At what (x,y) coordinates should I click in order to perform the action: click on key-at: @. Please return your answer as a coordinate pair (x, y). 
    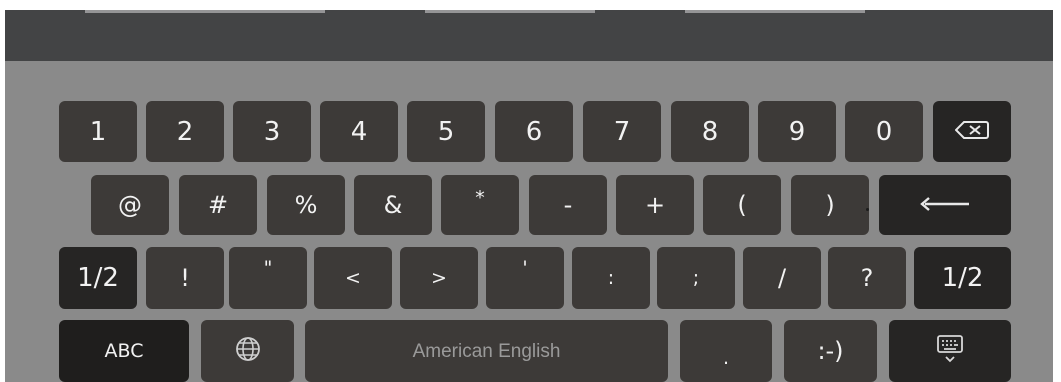
    Looking at the image, I should click on (130, 205).